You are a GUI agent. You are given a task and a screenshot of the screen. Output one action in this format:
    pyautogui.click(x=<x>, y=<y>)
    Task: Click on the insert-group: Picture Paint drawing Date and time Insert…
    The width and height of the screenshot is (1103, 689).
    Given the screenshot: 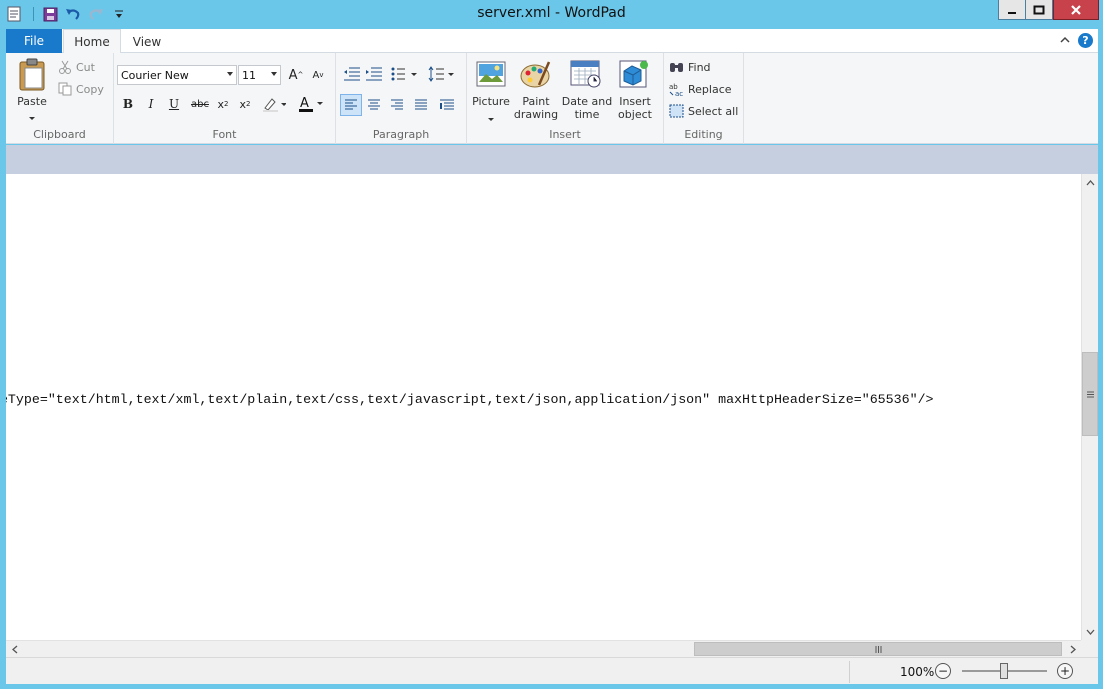 What is the action you would take?
    pyautogui.click(x=565, y=98)
    